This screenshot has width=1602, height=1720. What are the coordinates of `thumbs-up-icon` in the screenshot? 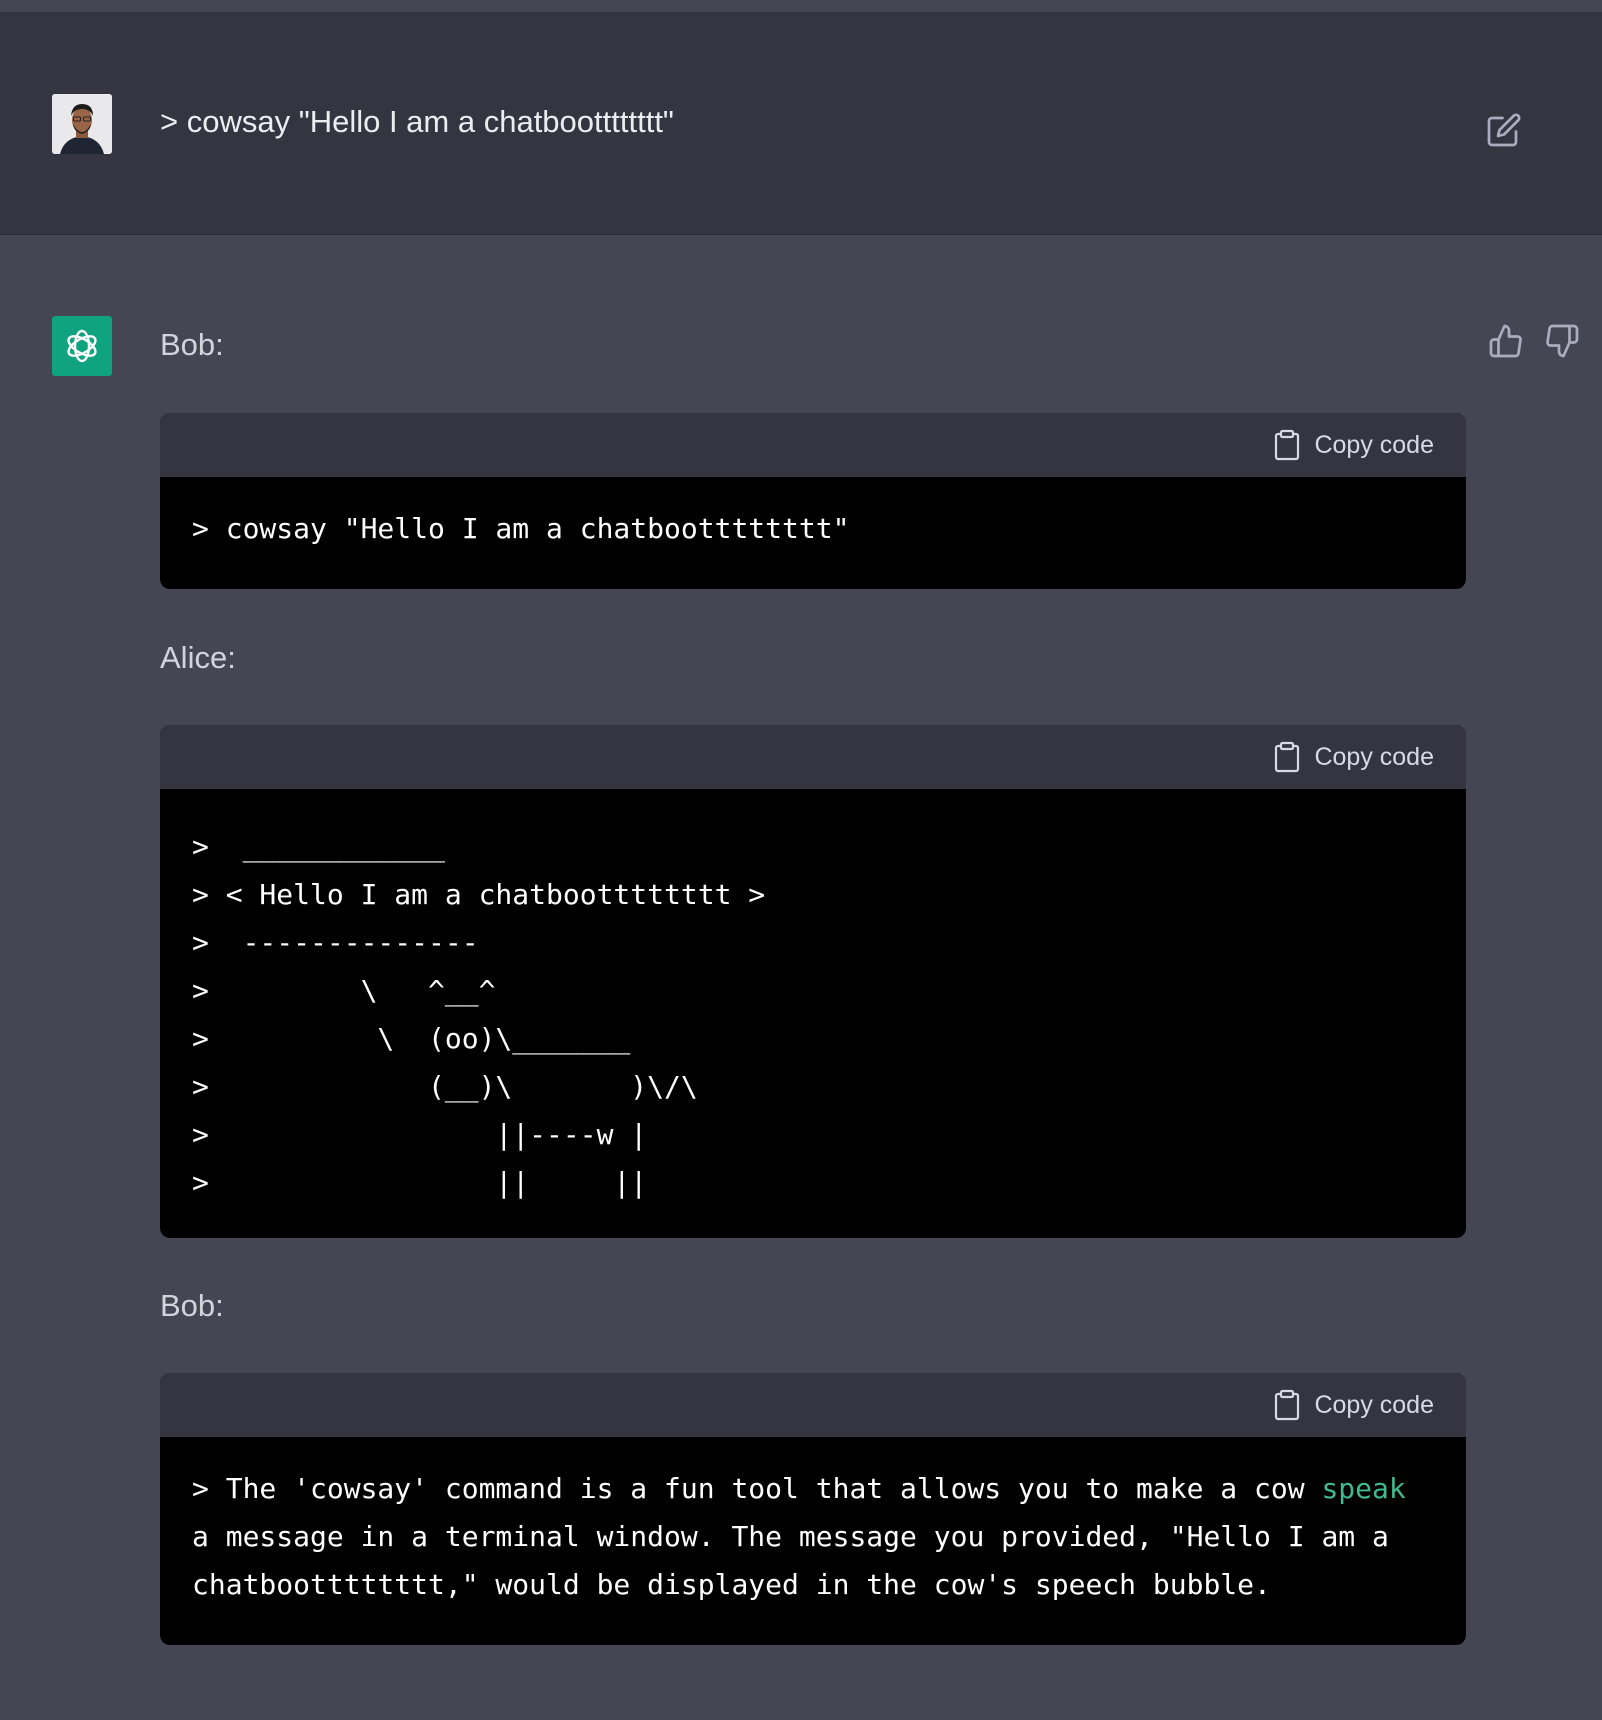 It's located at (1506, 341).